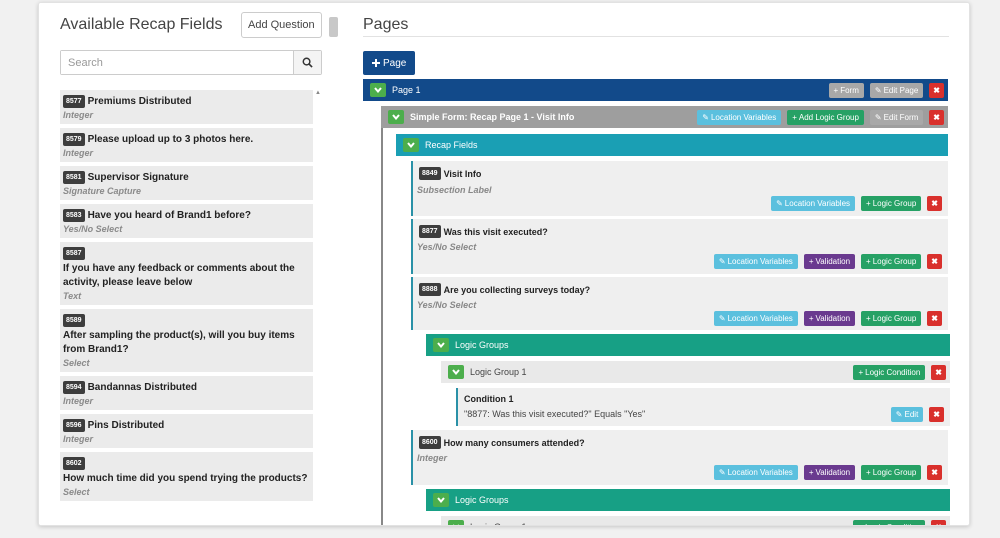 This screenshot has height=538, width=1000. I want to click on edit-form-label: Edit Form, so click(901, 117).